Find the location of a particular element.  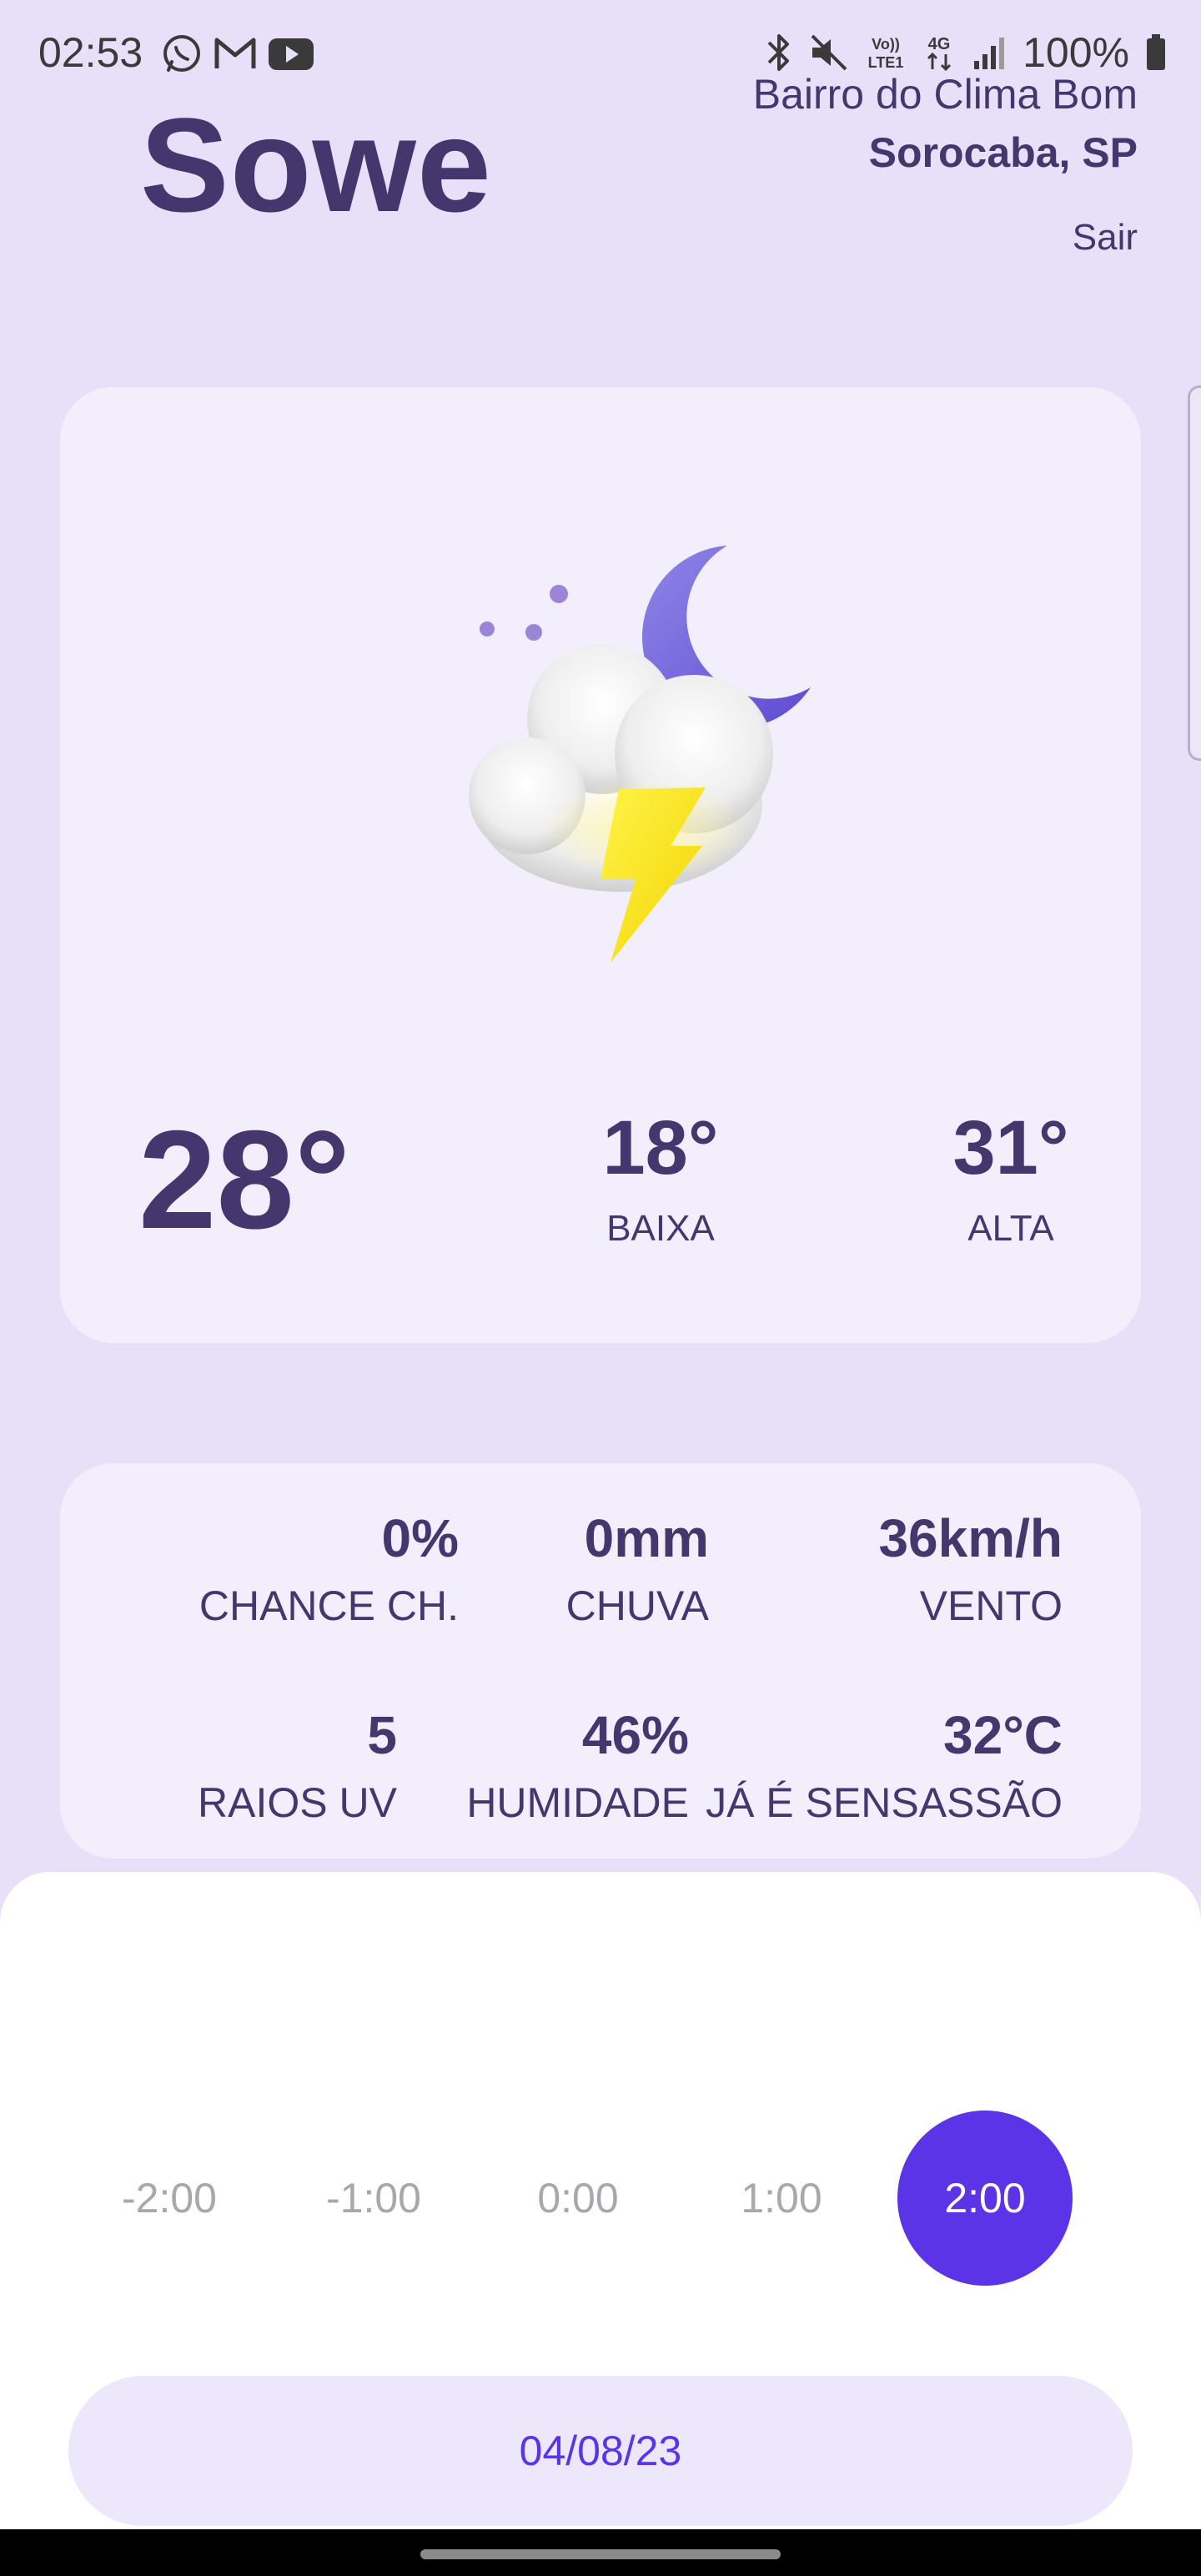

hour-item: 2:00 is located at coordinates (985, 2198).